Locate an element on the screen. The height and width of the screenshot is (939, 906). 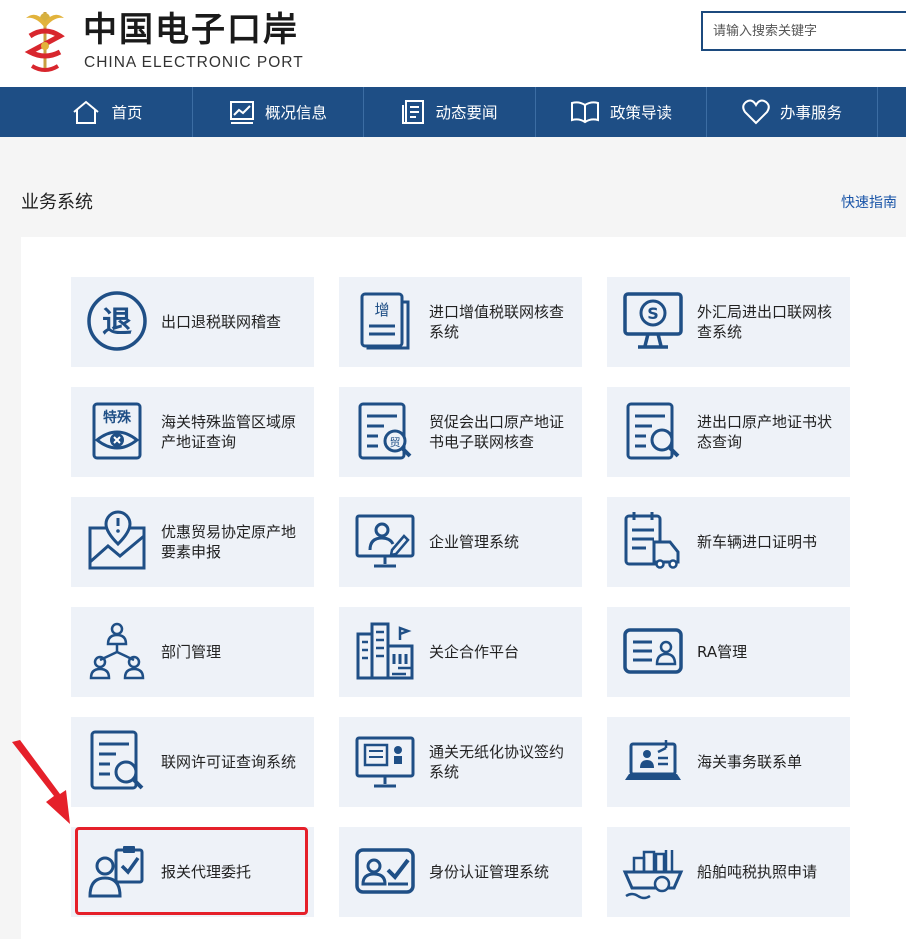
nav-label: 政策导读 is located at coordinates (640, 113).